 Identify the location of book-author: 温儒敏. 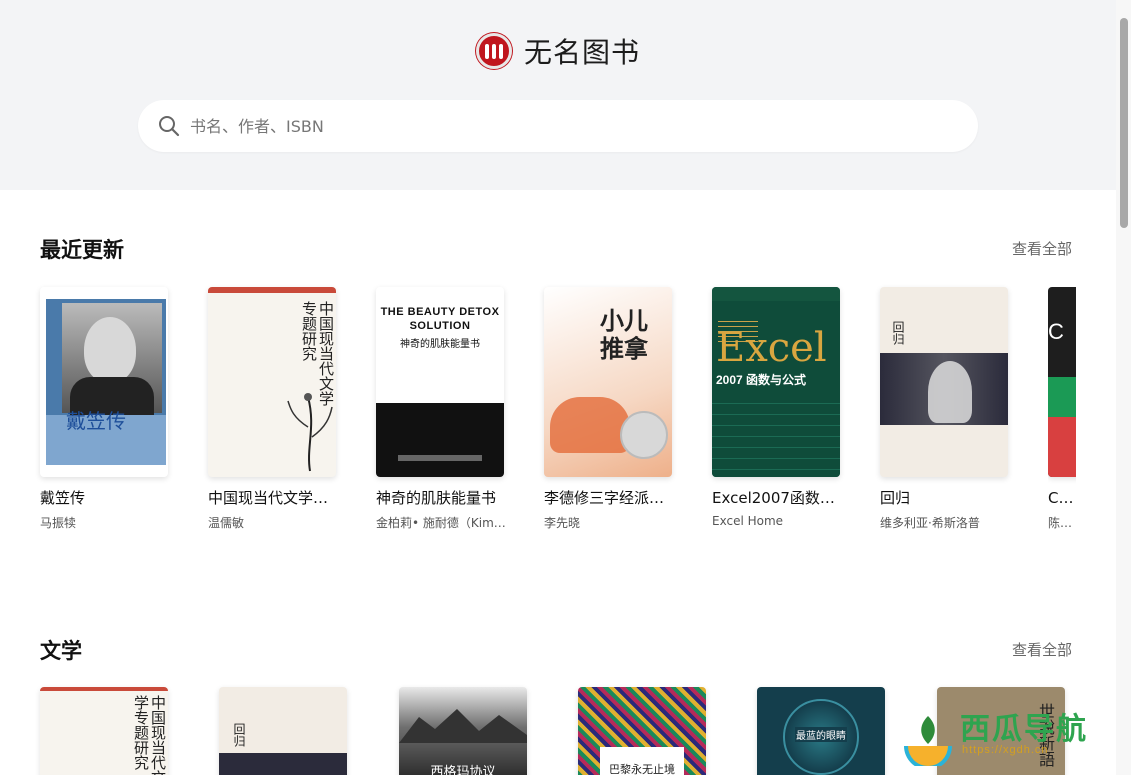
(273, 522).